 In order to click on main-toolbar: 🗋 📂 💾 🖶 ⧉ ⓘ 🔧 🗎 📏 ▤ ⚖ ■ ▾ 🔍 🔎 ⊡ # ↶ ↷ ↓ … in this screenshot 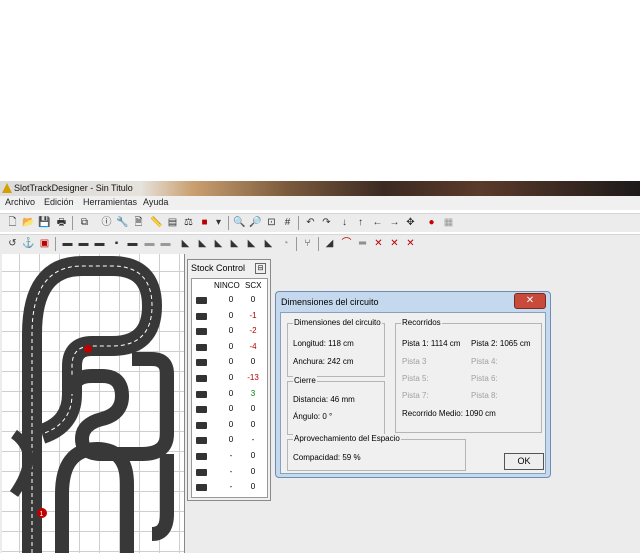, I will do `click(320, 222)`.